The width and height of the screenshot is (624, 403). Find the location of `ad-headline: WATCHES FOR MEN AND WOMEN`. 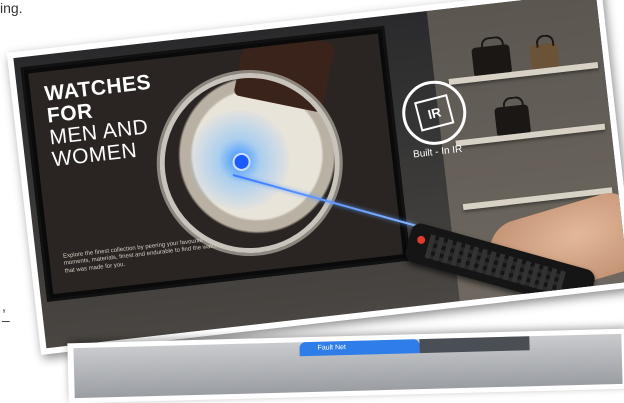

ad-headline: WATCHES FOR MEN AND WOMEN is located at coordinates (101, 121).